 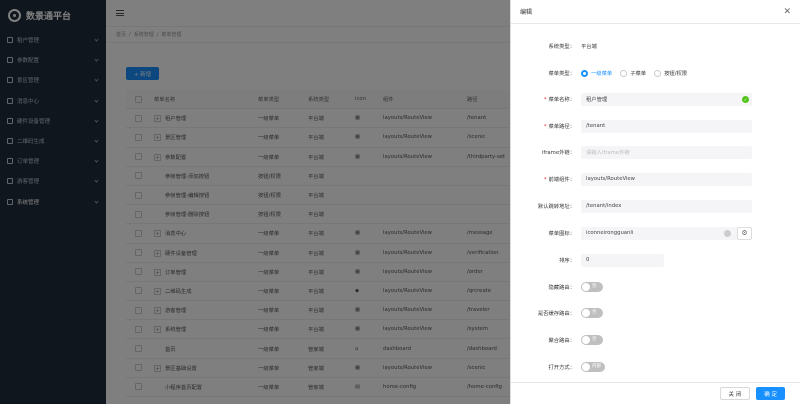 I want to click on check-icon: ✓, so click(x=745, y=99).